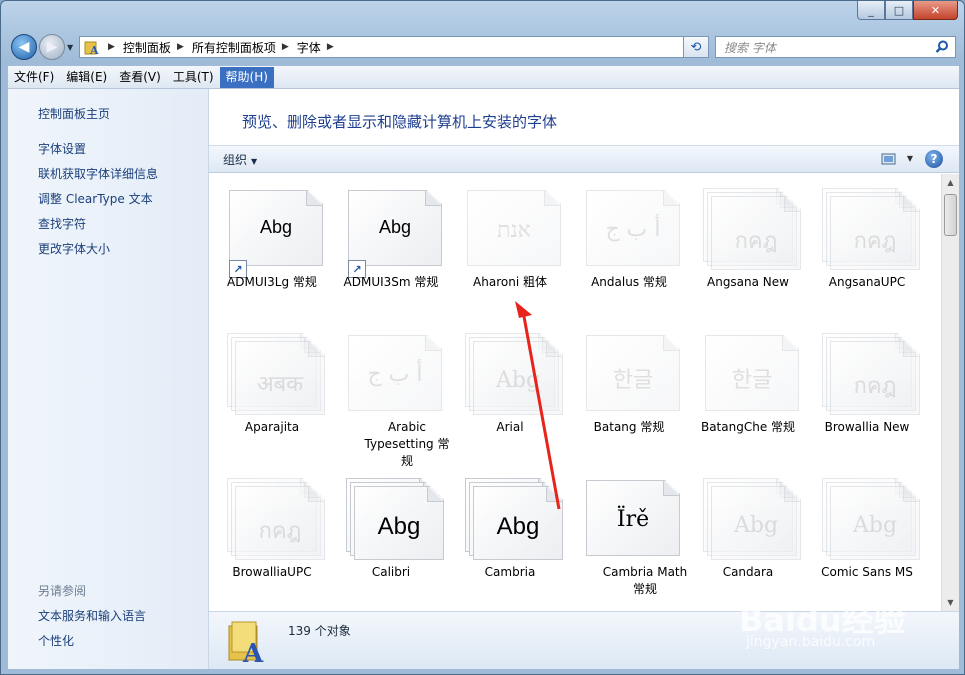 This screenshot has height=675, width=965. Describe the element at coordinates (391, 572) in the screenshot. I see `font-name: Calibri` at that location.